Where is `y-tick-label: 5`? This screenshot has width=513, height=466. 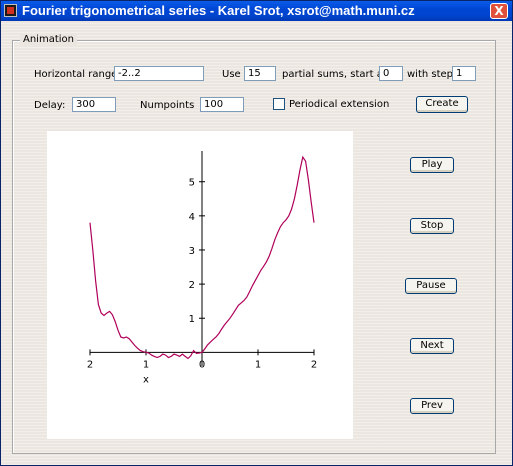 y-tick-label: 5 is located at coordinates (192, 183).